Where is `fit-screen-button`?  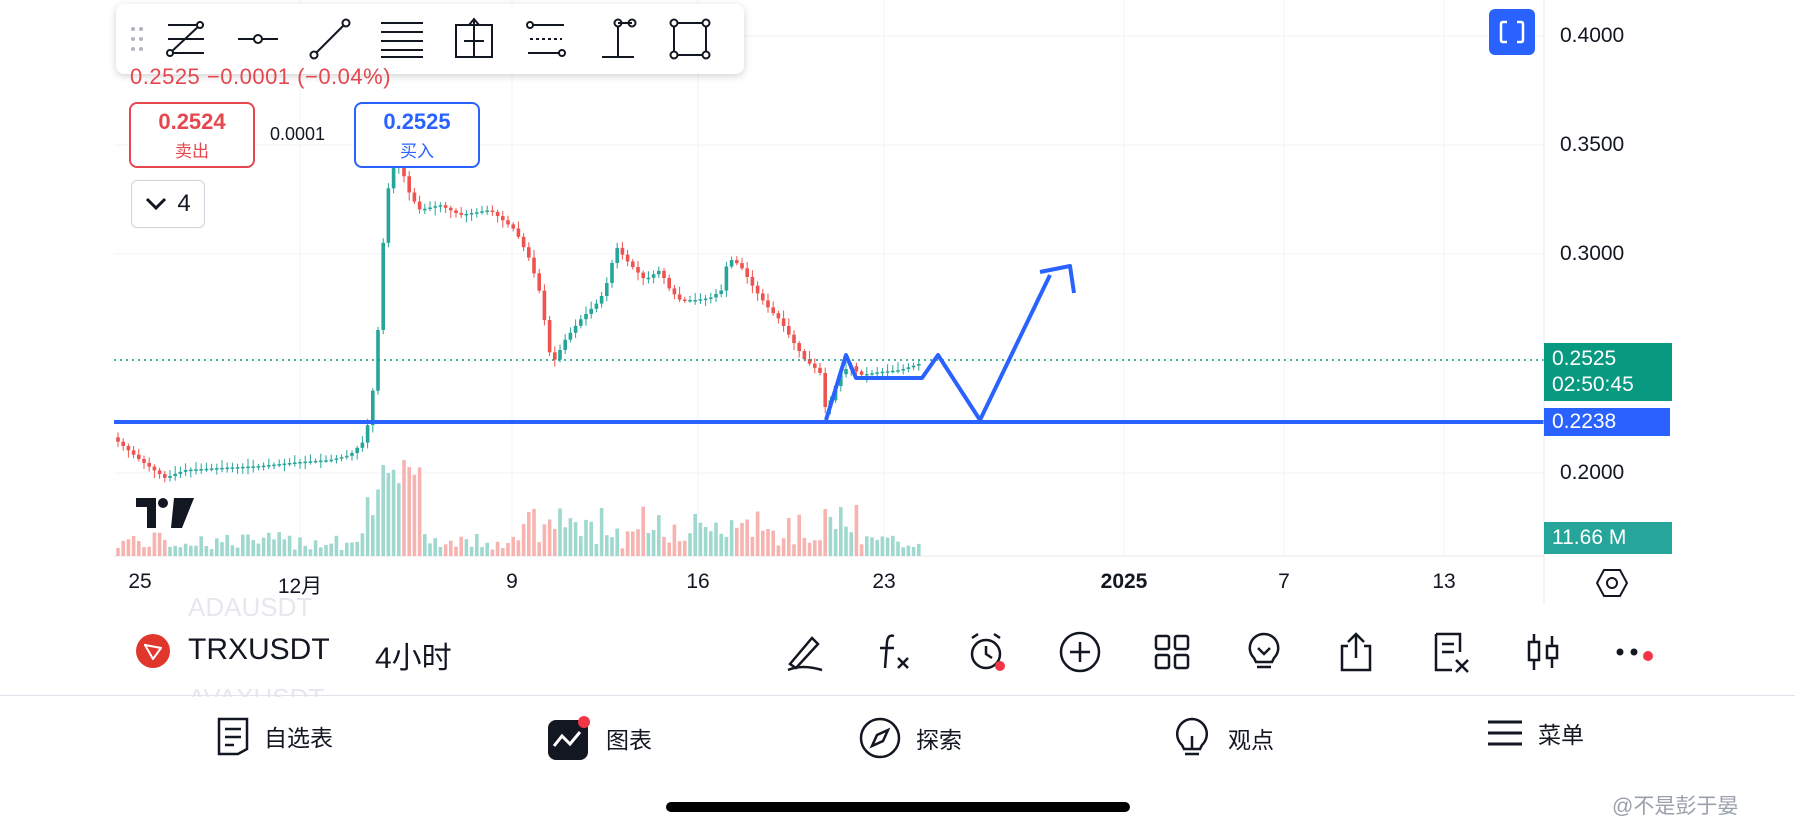 fit-screen-button is located at coordinates (1512, 32).